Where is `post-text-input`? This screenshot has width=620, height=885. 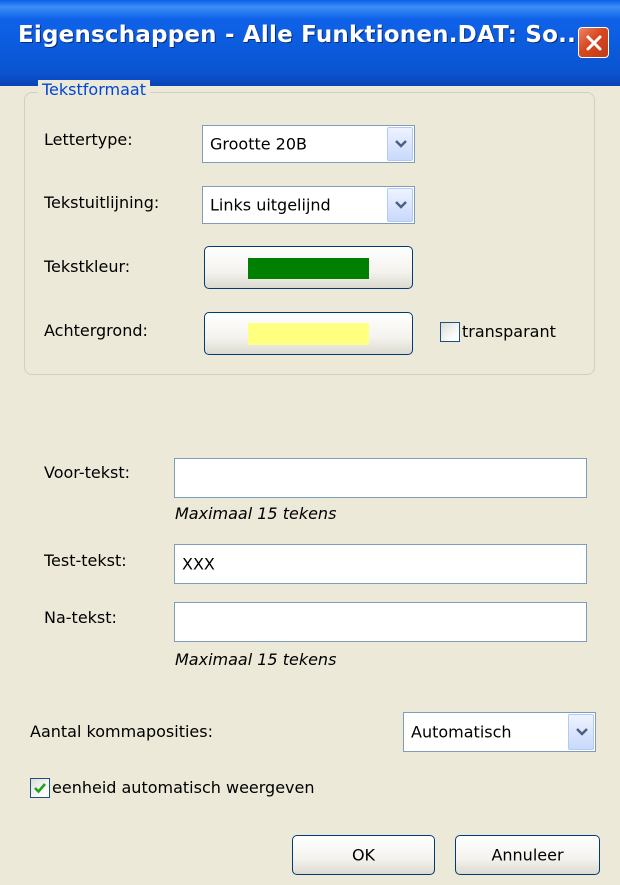 post-text-input is located at coordinates (380, 622).